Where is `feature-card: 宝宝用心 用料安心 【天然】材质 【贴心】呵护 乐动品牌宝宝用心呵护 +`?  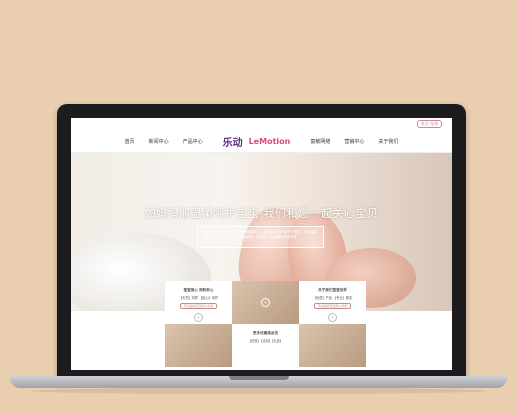 feature-card: 宝宝用心 用料安心 【天然】材质 【贴心】呵护 乐动品牌宝宝用心呵护 + is located at coordinates (198, 302).